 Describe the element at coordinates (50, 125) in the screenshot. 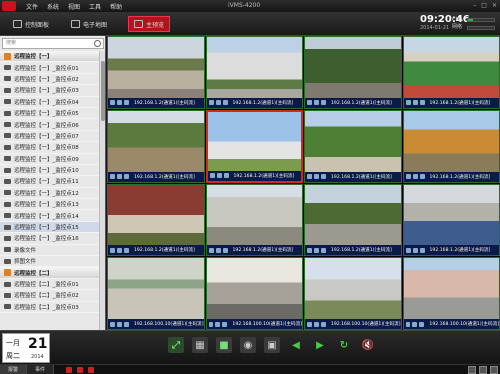

I see `tree-camera-item: 远程监控【一】_监控点06` at that location.